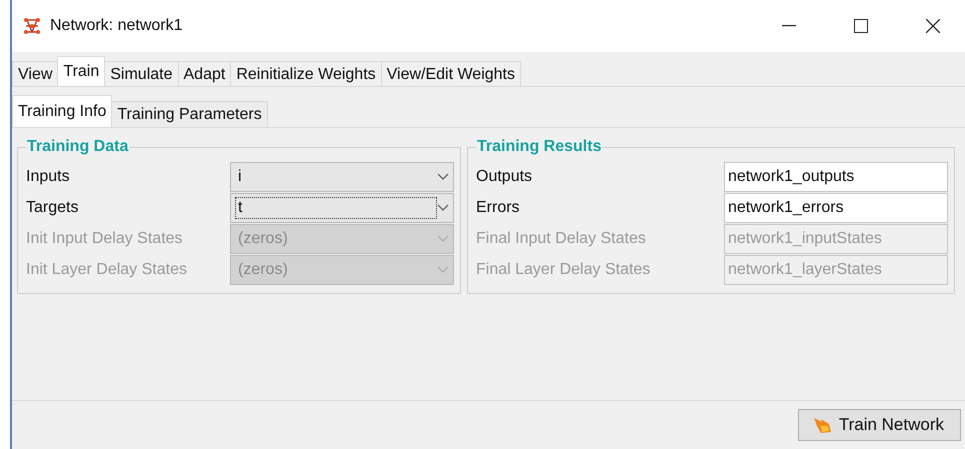 Image resolution: width=965 pixels, height=449 pixels. Describe the element at coordinates (564, 270) in the screenshot. I see `field-label: Final Layer Delay States` at that location.